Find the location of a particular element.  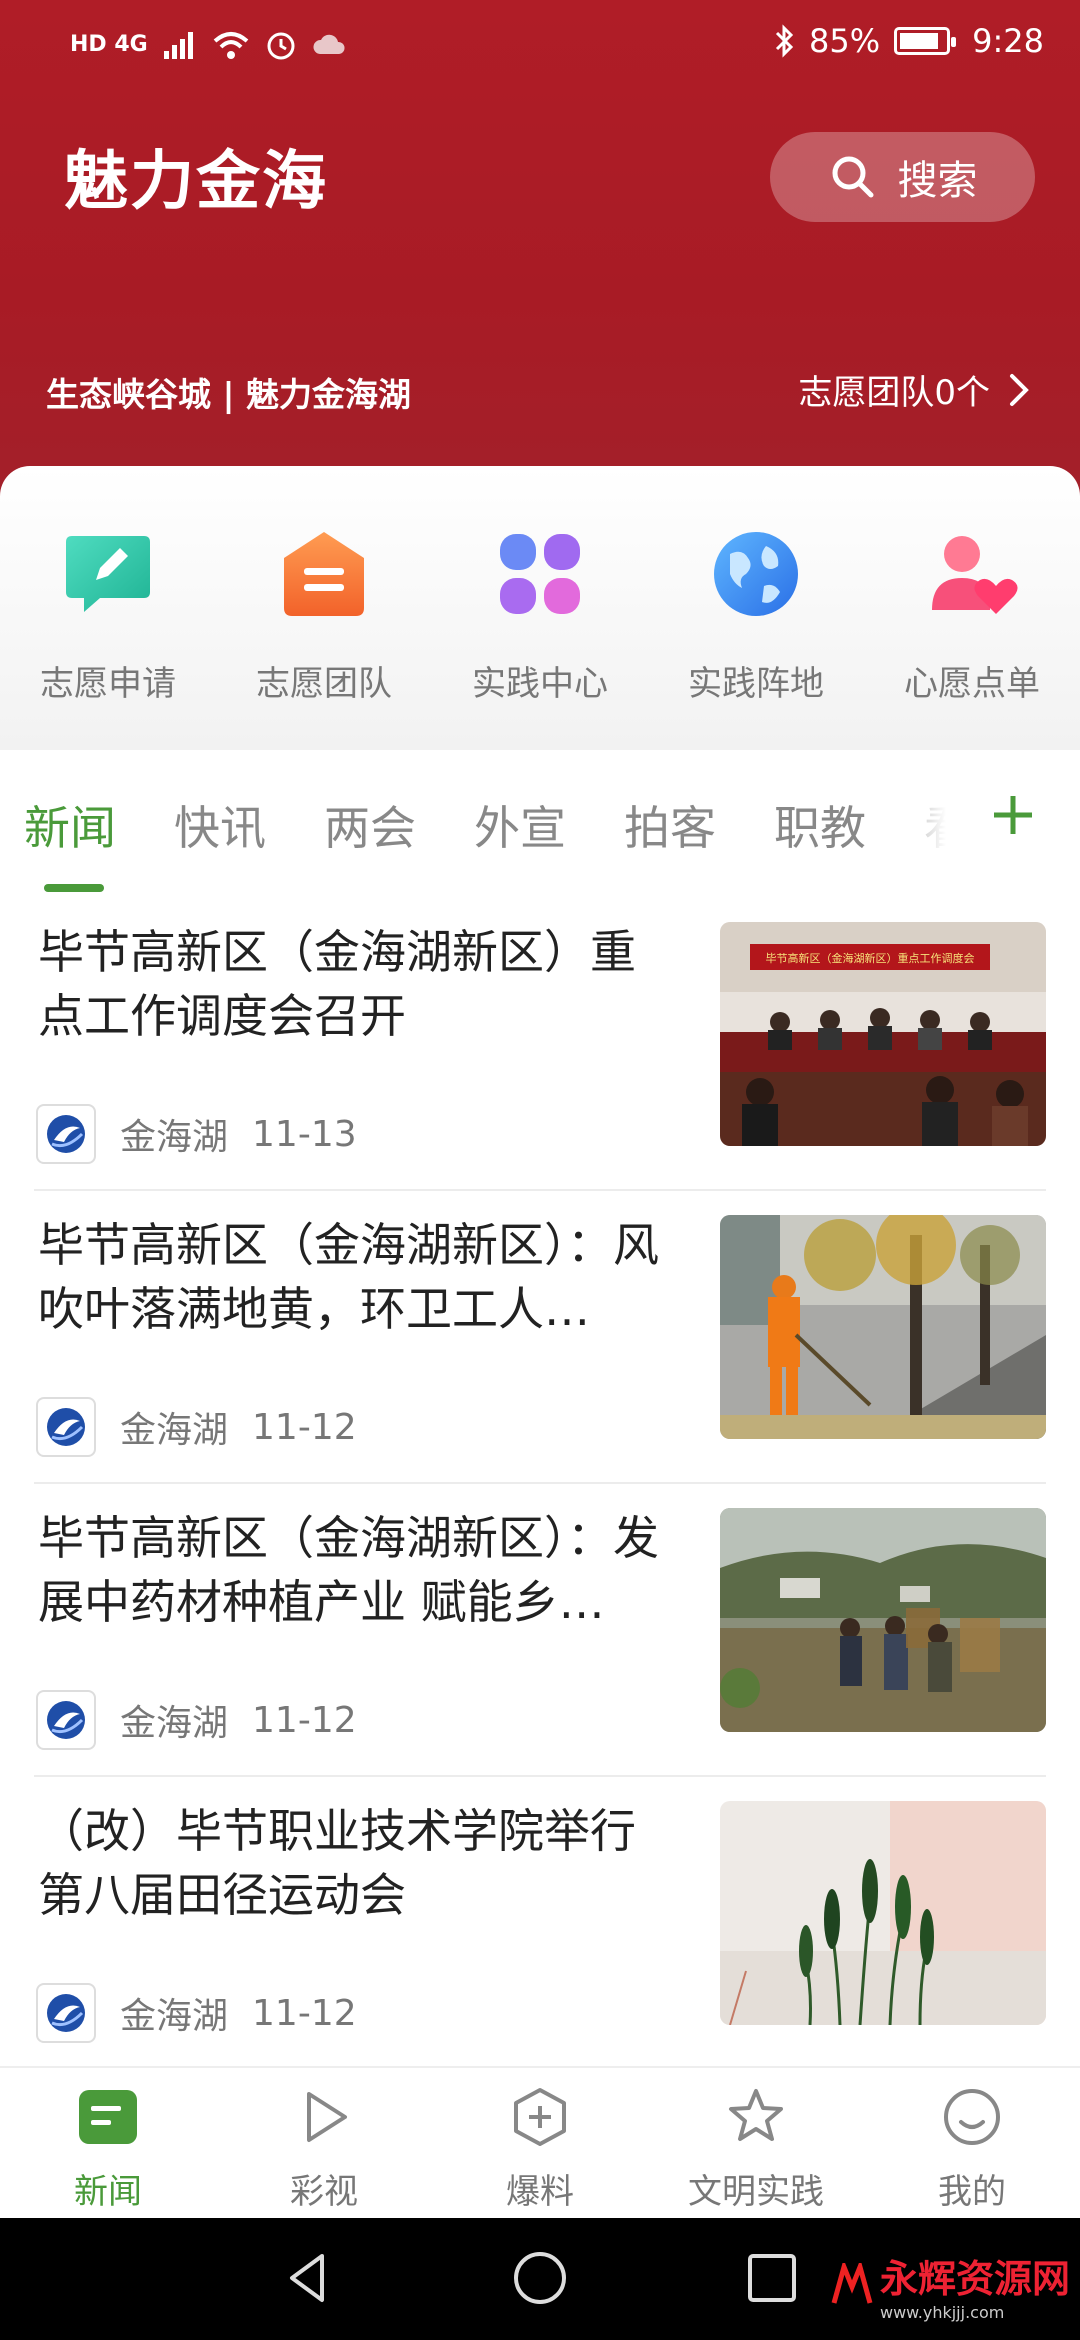

meeting-banner-text: 毕节高新区（金海湖新区）重点工作调度会 is located at coordinates (870, 958).